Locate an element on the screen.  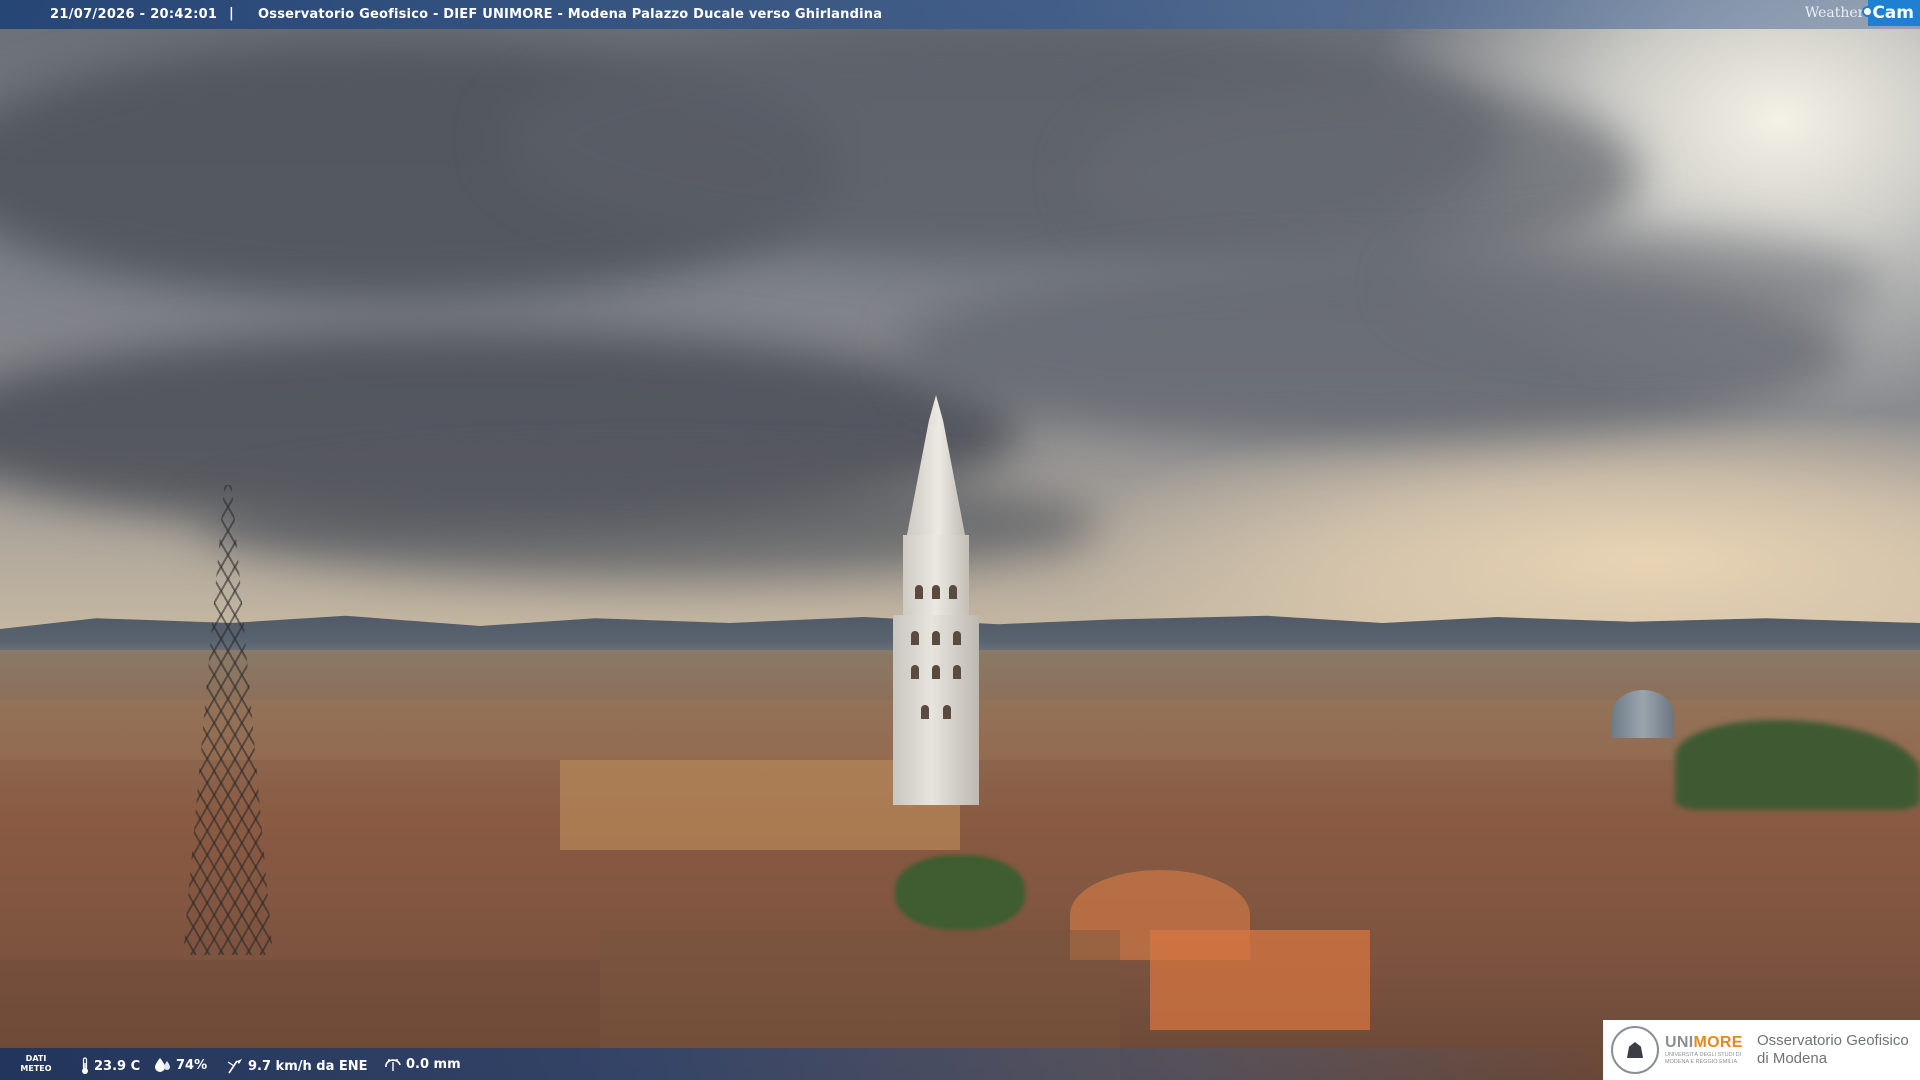
brand-cam-text: Cam is located at coordinates (1893, 13).